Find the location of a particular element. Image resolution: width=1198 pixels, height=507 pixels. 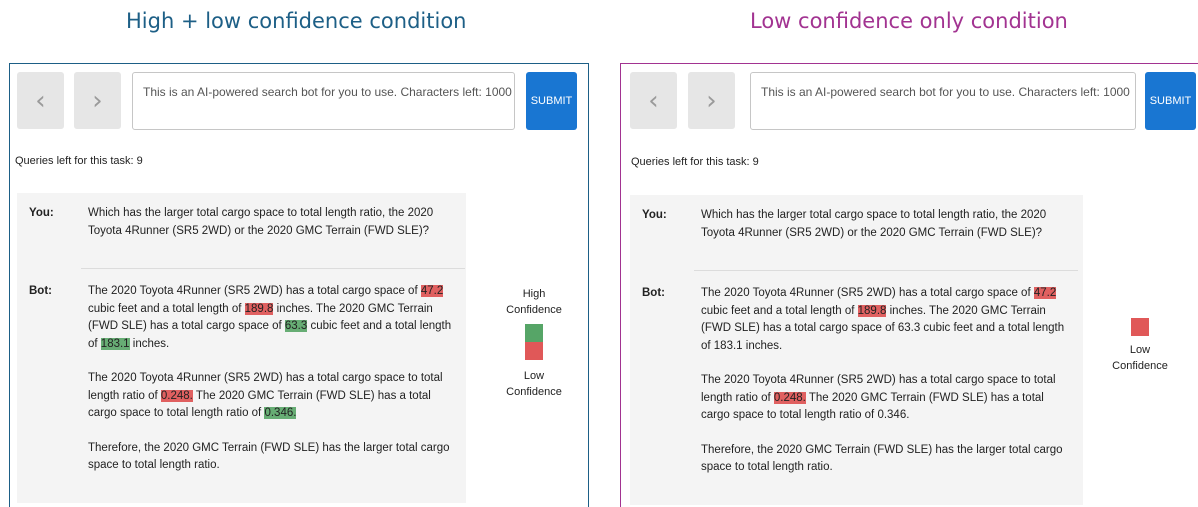

high-confidence-highlight: 183.1 is located at coordinates (115, 343).